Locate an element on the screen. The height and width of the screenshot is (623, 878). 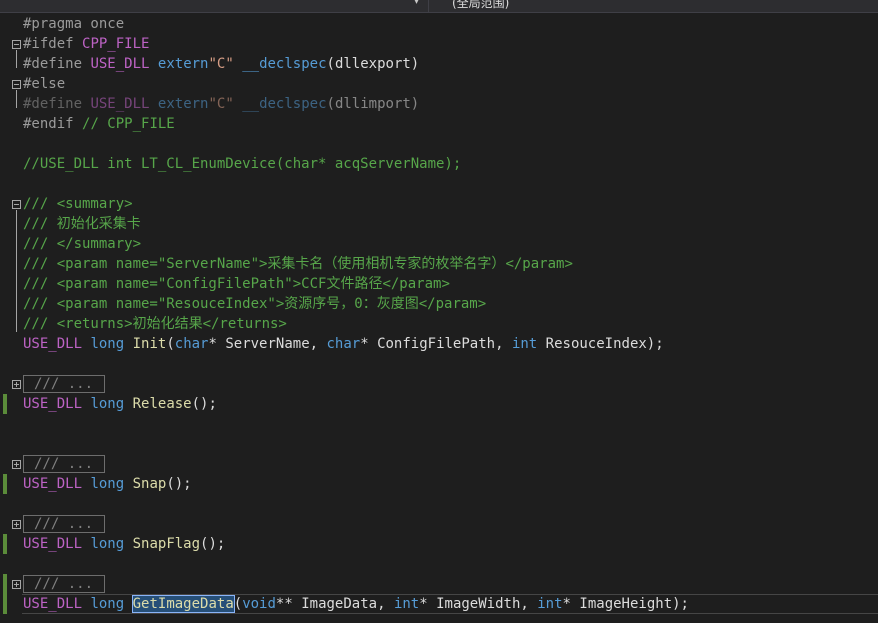
preprocessor: #pragma once is located at coordinates (74, 24).